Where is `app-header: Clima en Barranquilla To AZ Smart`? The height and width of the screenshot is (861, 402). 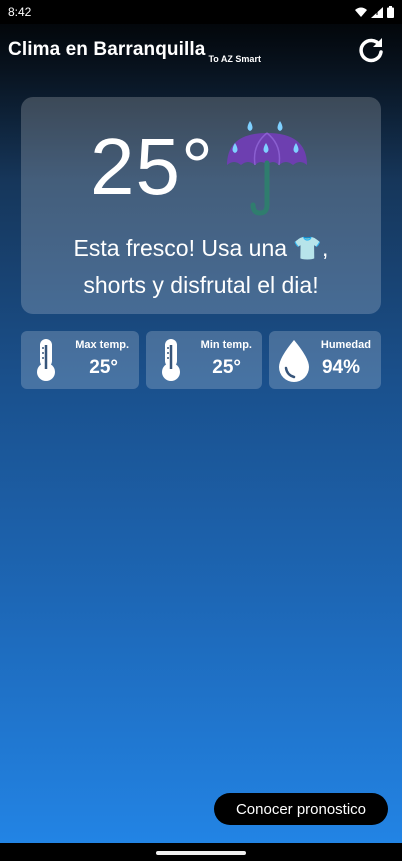
app-header: Clima en Barranquilla To AZ Smart is located at coordinates (197, 50).